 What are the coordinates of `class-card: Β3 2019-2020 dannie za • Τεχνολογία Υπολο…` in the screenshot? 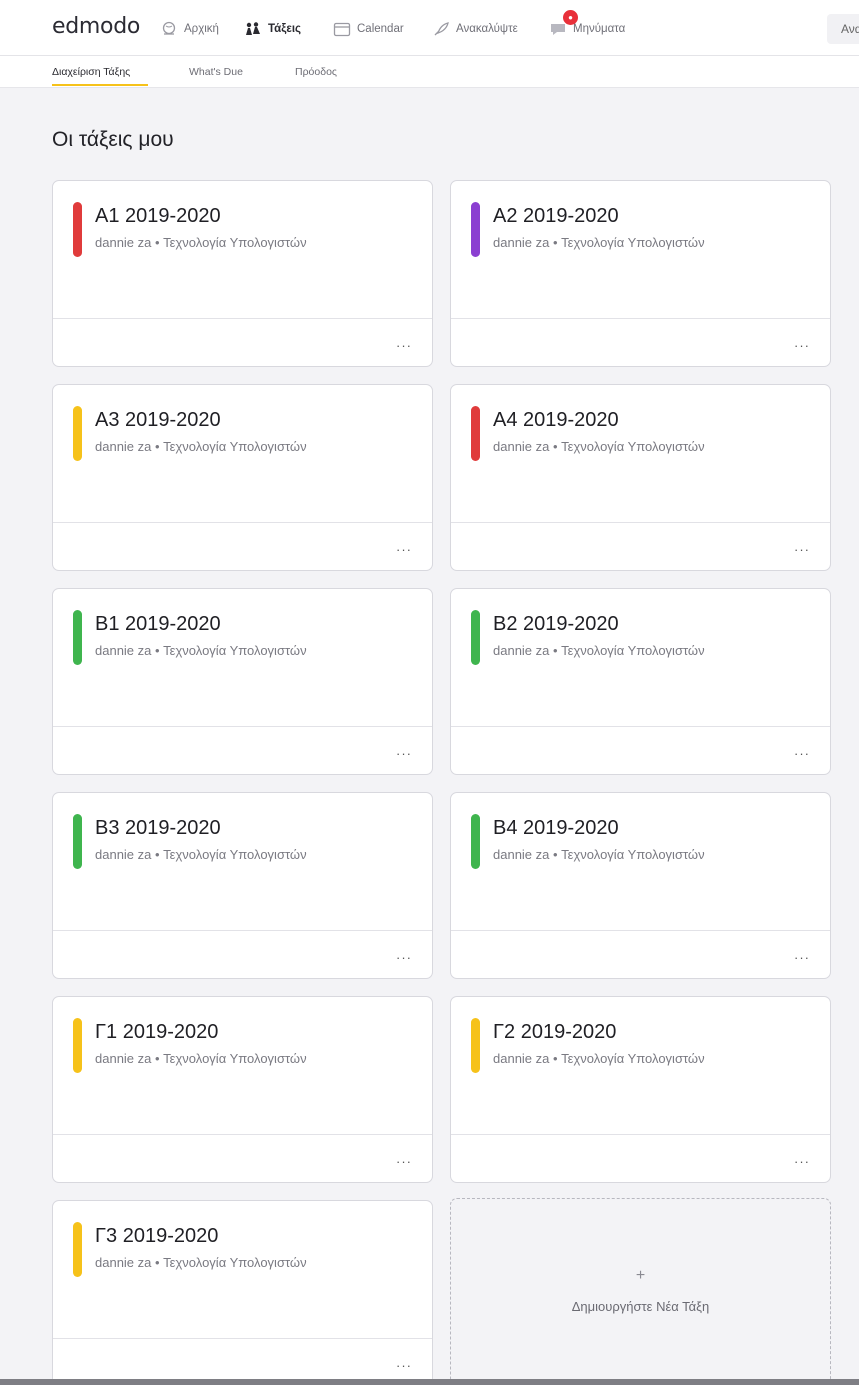 It's located at (242, 885).